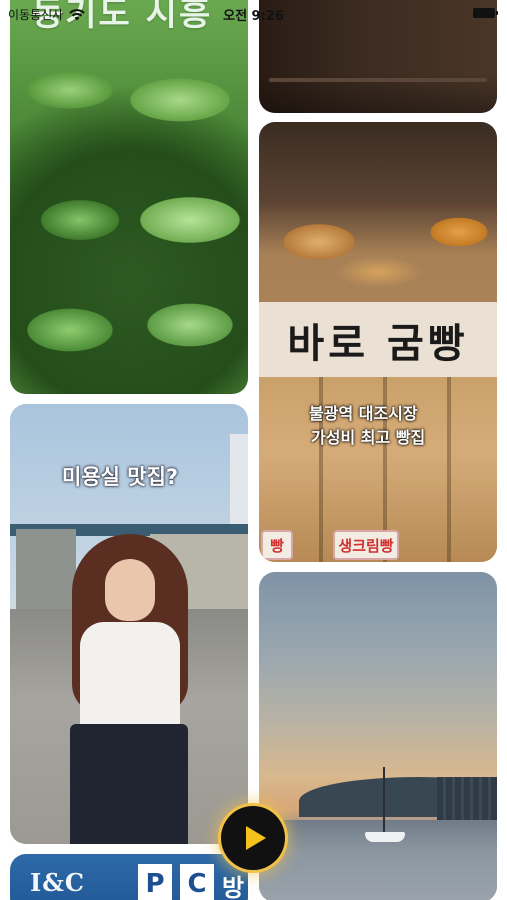 Image resolution: width=507 pixels, height=900 pixels. What do you see at coordinates (129, 877) in the screenshot?
I see `video-card-sign: I&C P C 방` at bounding box center [129, 877].